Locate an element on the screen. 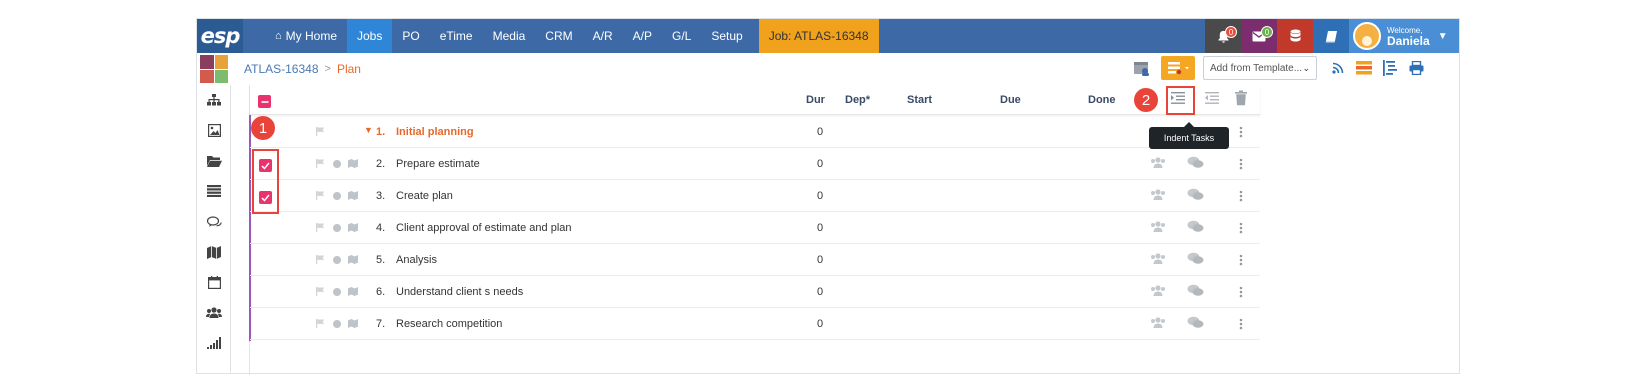 The image size is (1643, 392). col-header-dep: Dep* is located at coordinates (857, 100).